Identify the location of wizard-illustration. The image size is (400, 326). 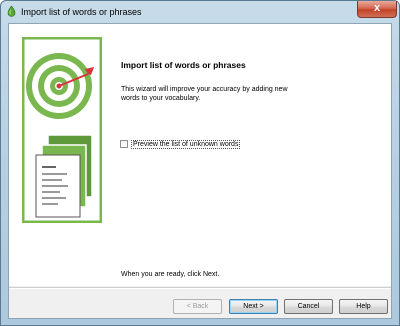
(62, 130).